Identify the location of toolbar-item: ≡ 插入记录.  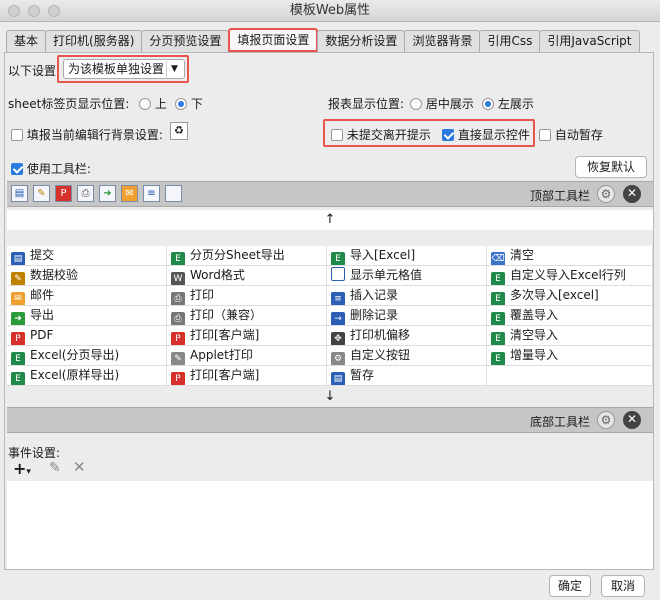
(407, 296).